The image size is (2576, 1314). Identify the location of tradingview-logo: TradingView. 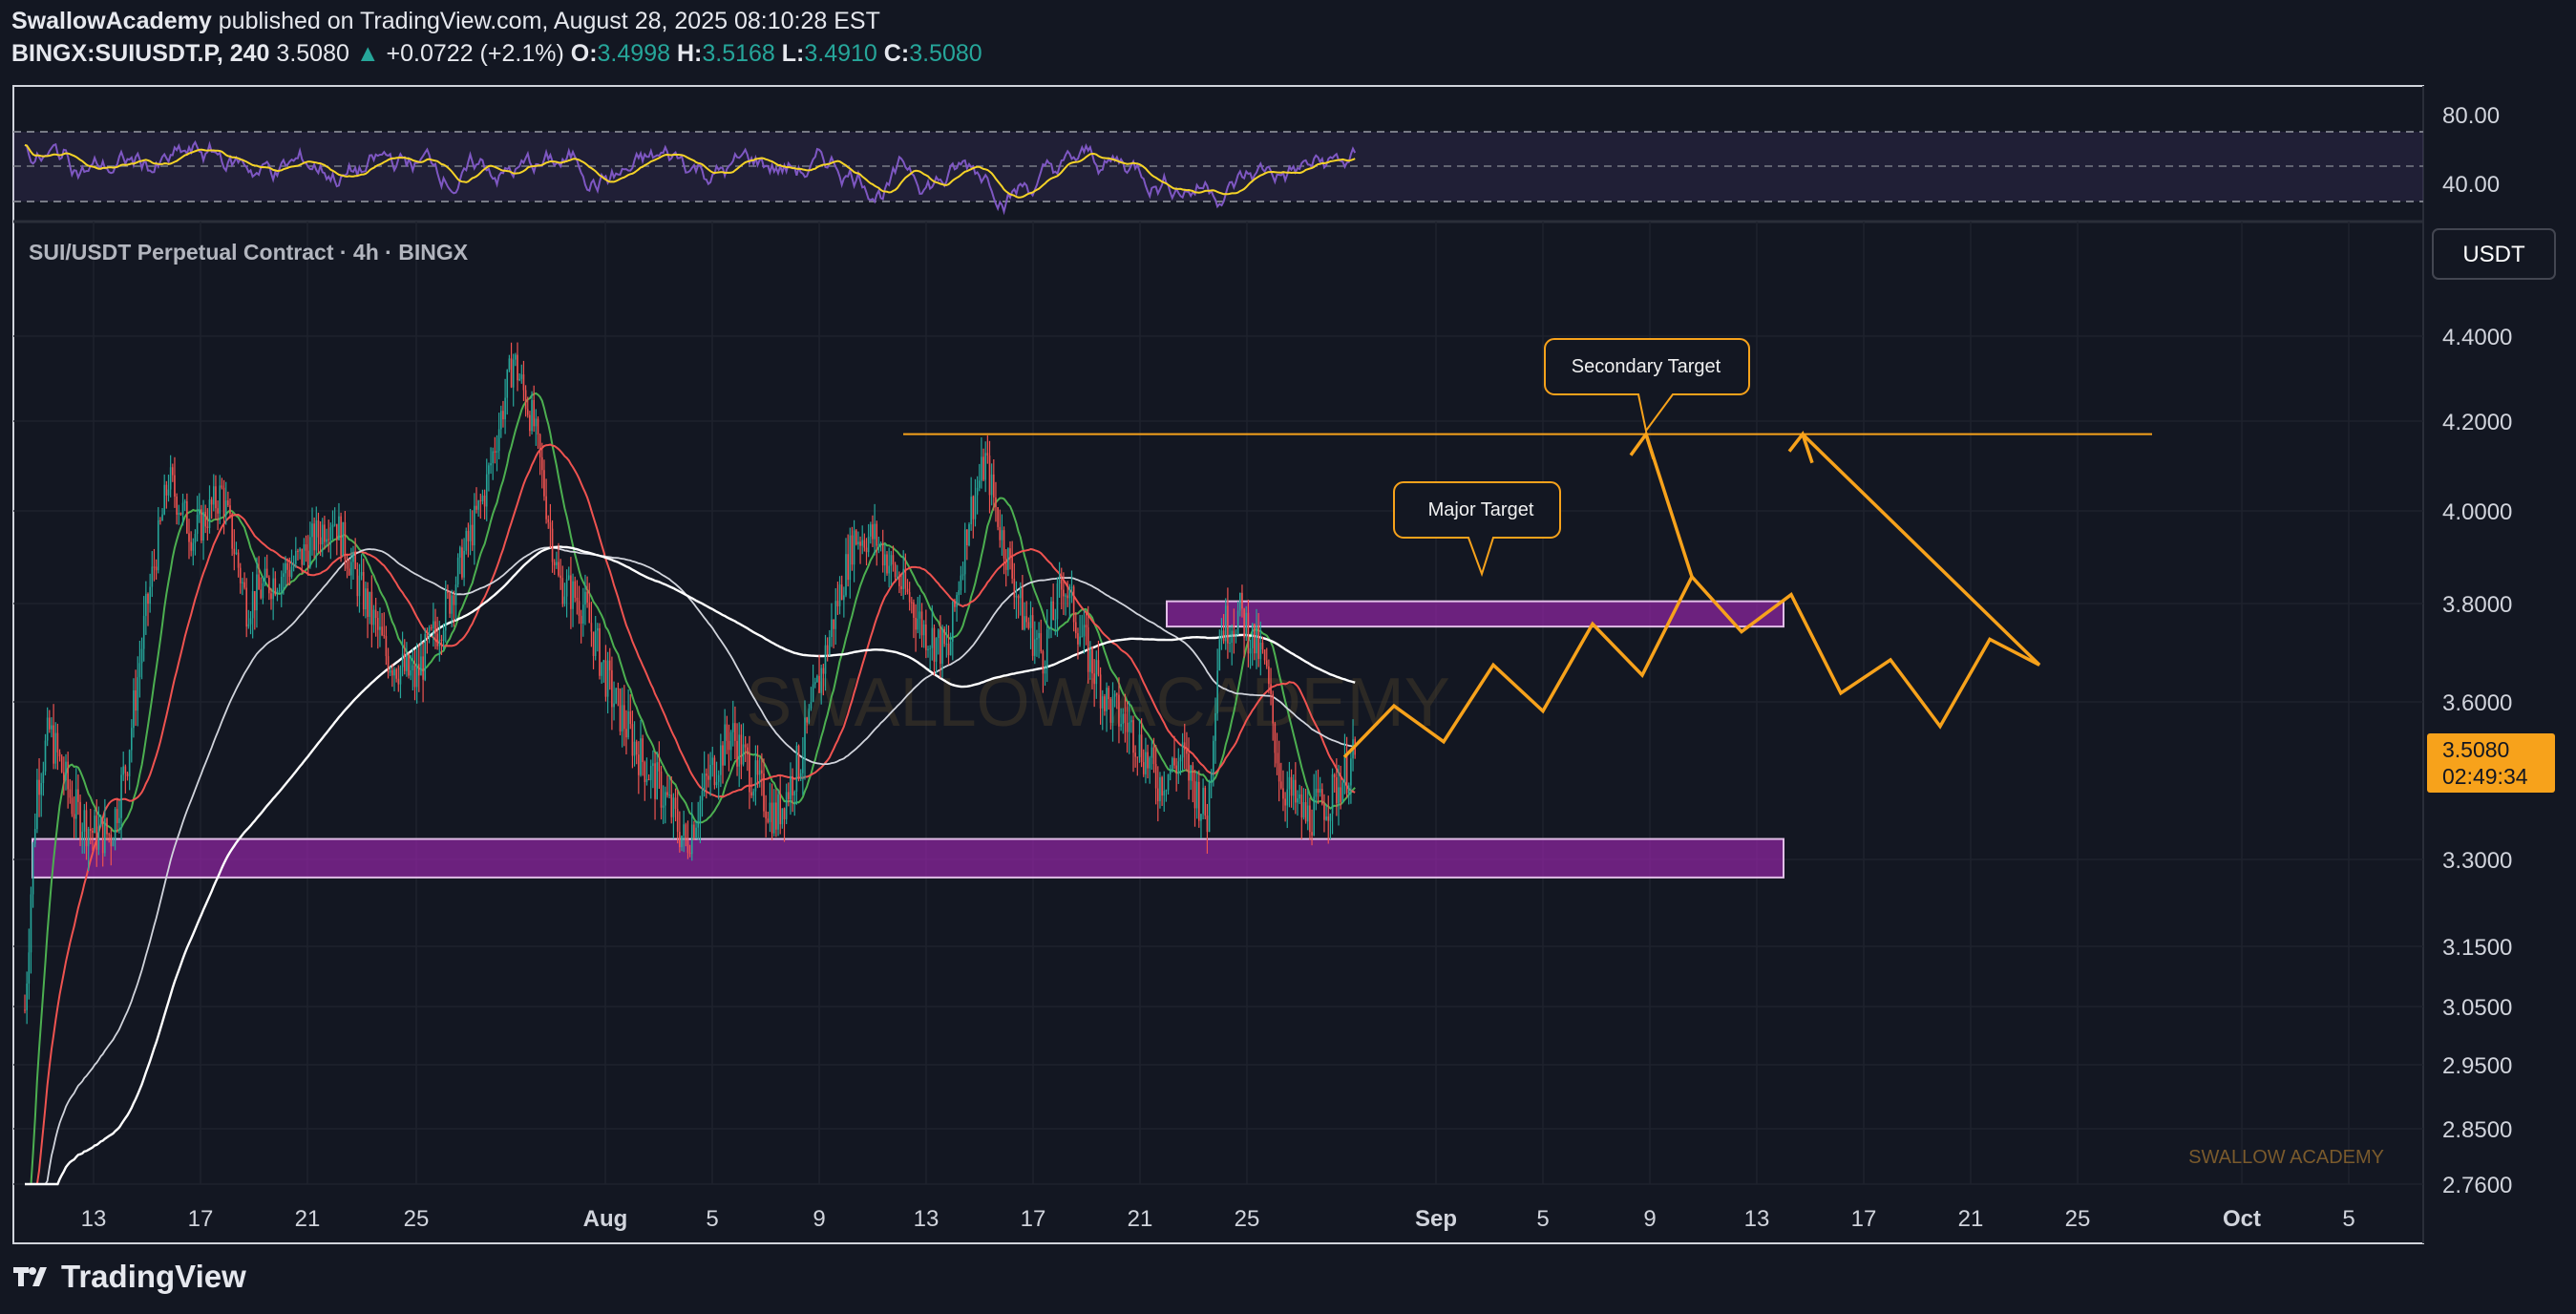
(128, 1277).